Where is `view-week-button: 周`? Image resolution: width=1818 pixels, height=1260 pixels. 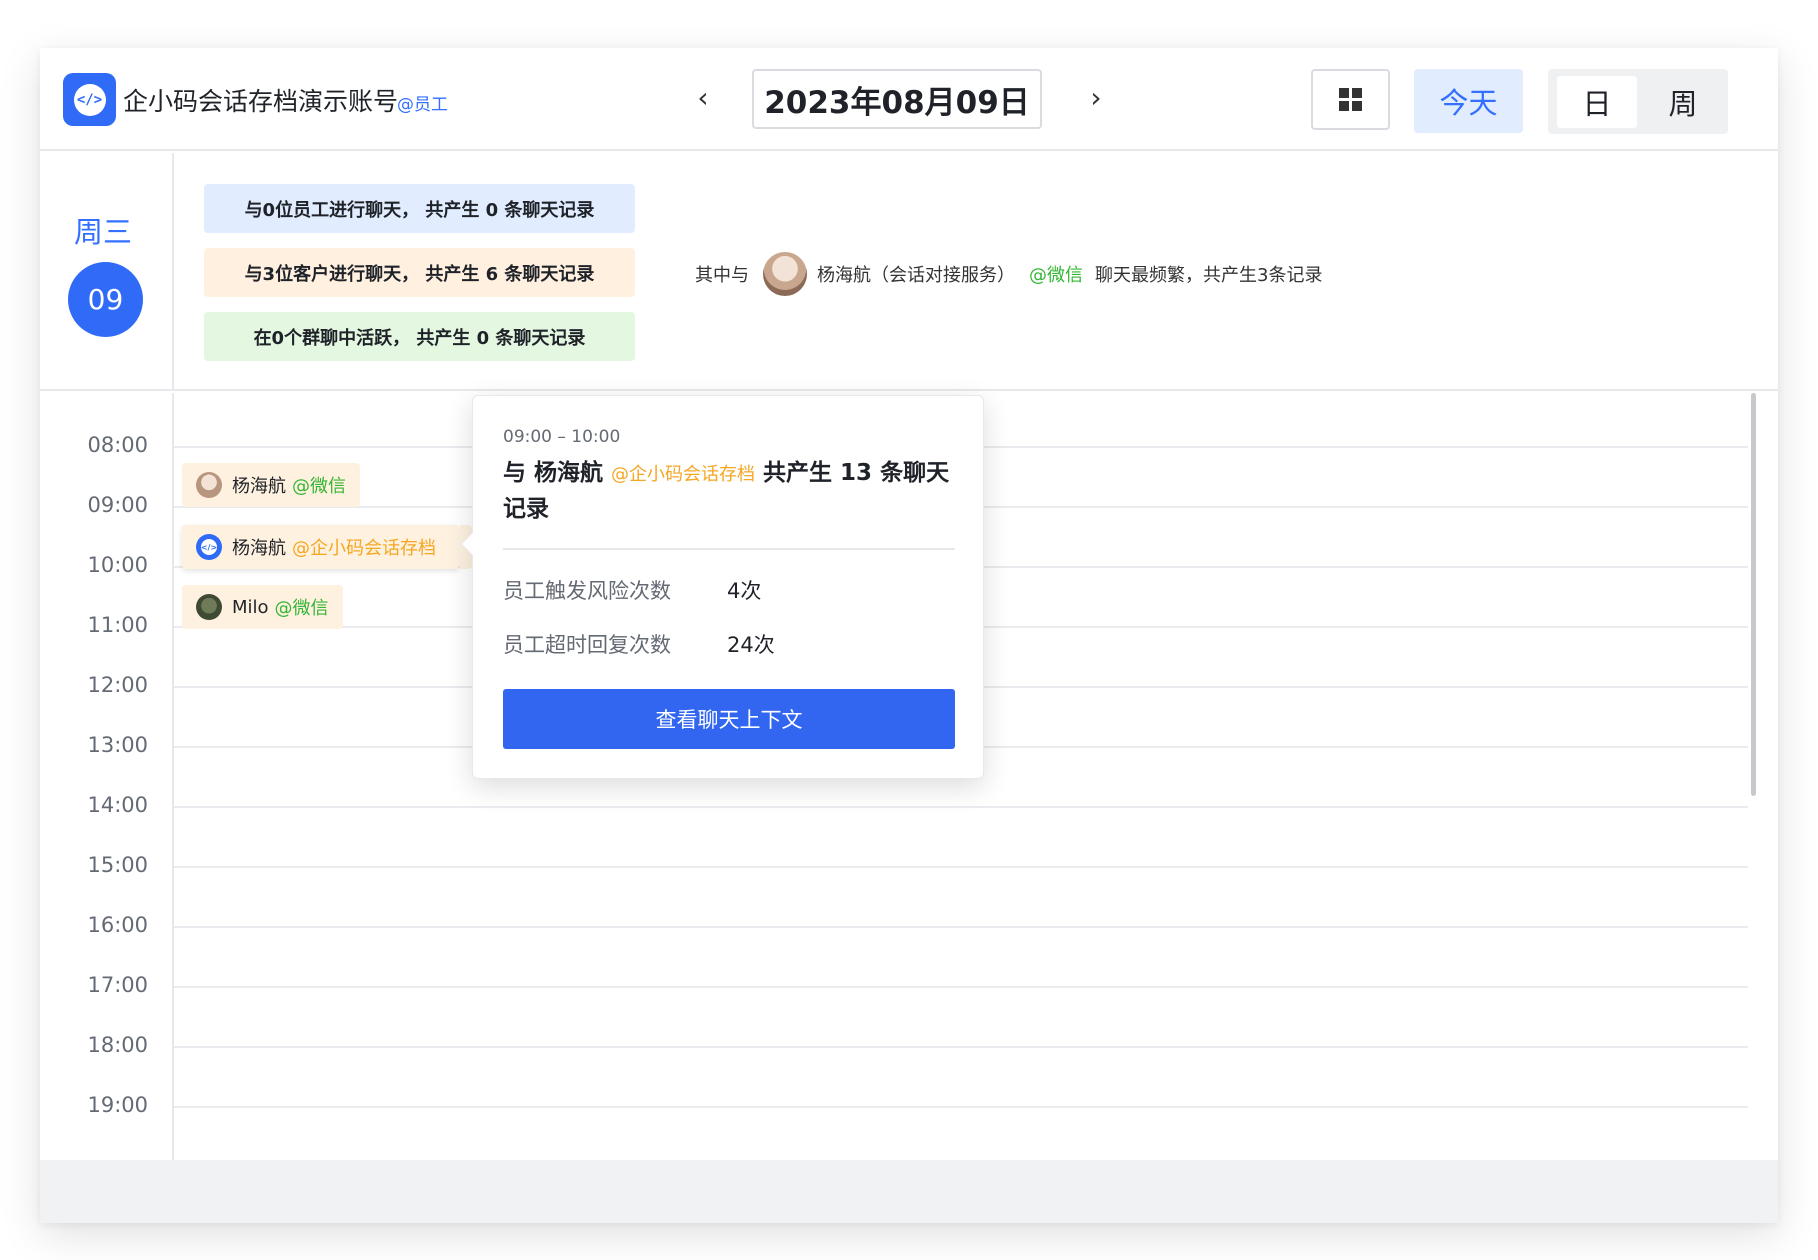 view-week-button: 周 is located at coordinates (1683, 102).